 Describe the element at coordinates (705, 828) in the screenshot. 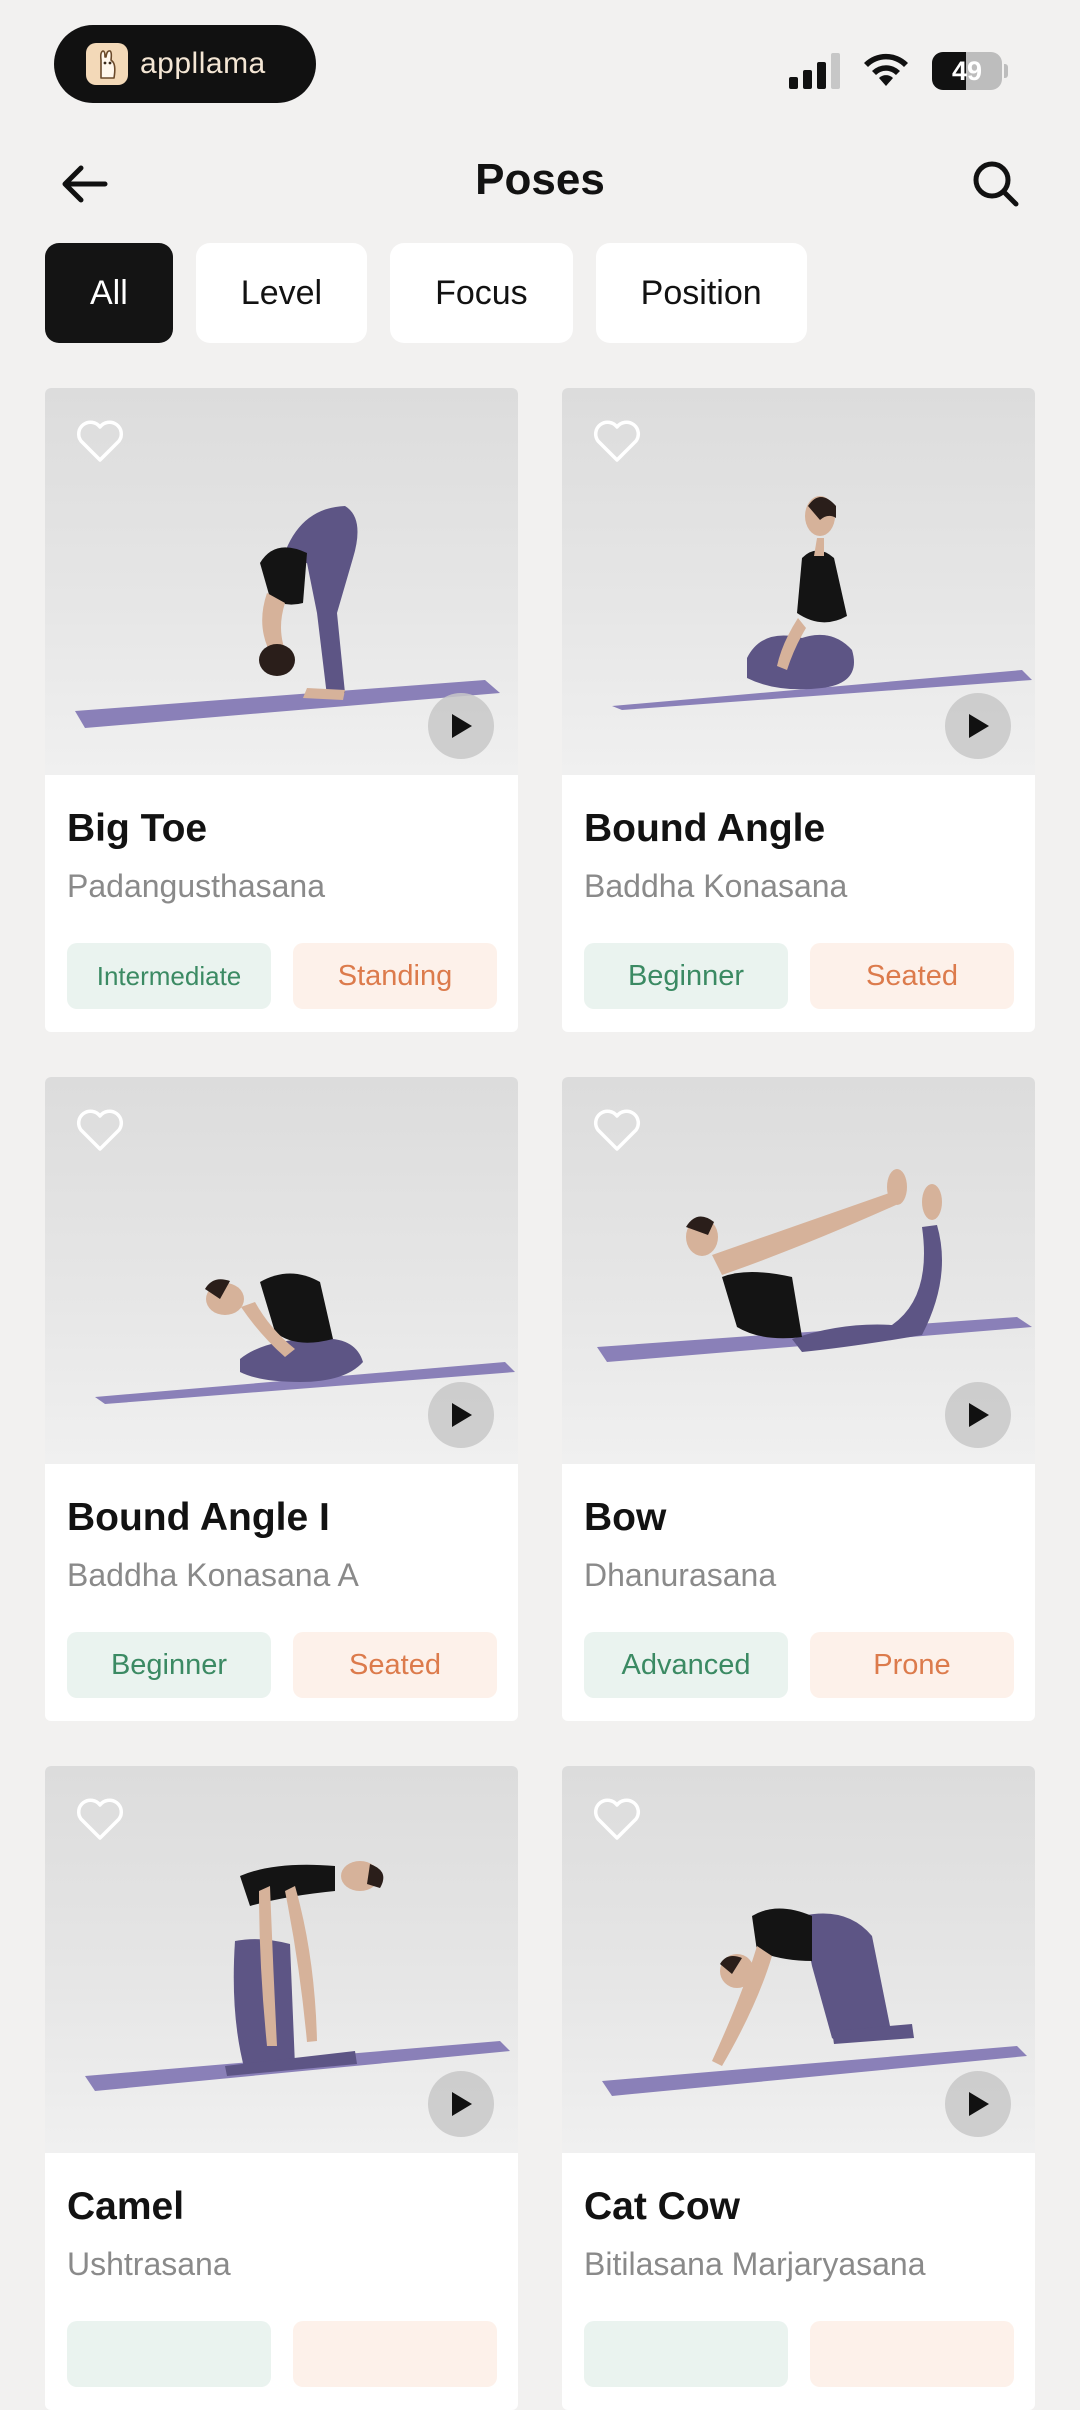

I see `pose-name: Bound Angle` at that location.